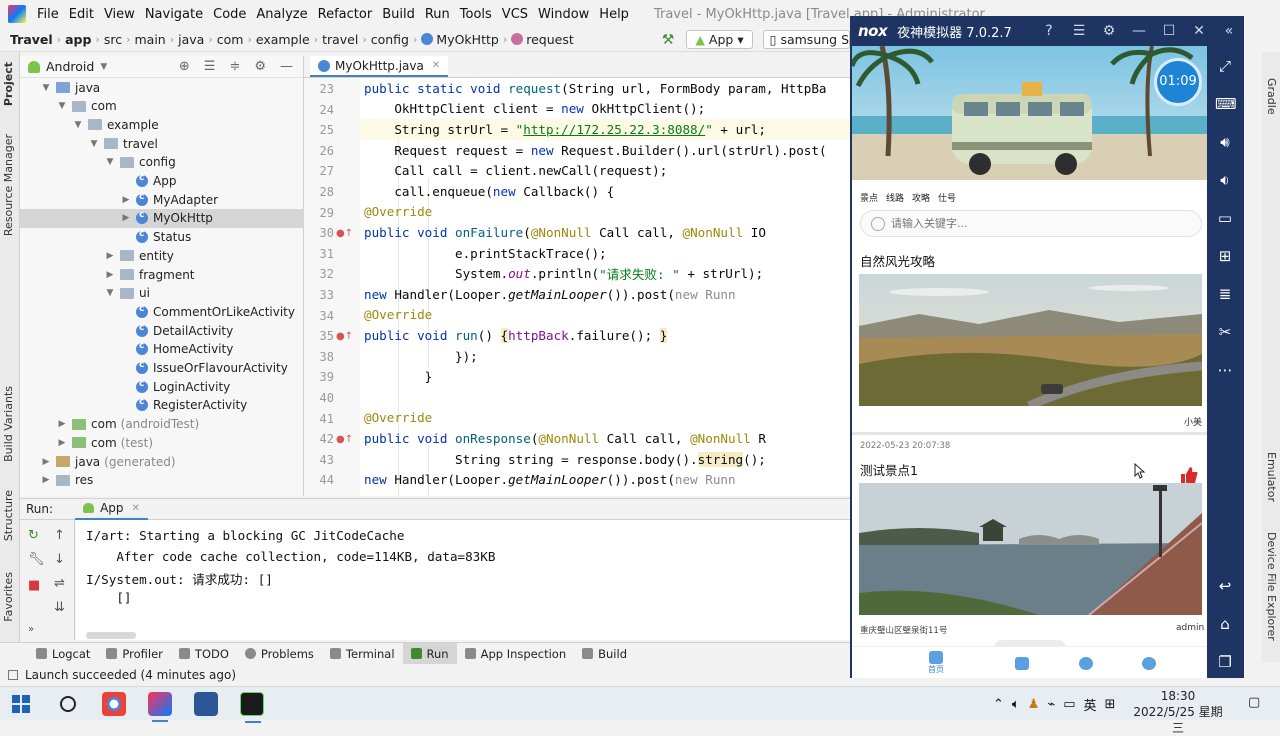  Describe the element at coordinates (1016, 704) in the screenshot. I see `speaker-icon: 🔈︎` at that location.